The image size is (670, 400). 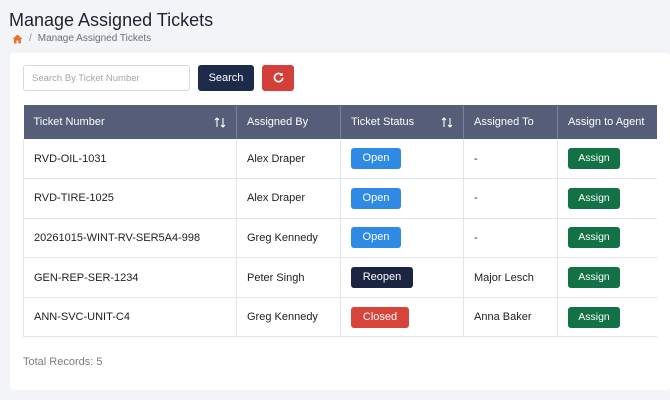 I want to click on cell-assigned-to: Anna Baker, so click(x=510, y=317).